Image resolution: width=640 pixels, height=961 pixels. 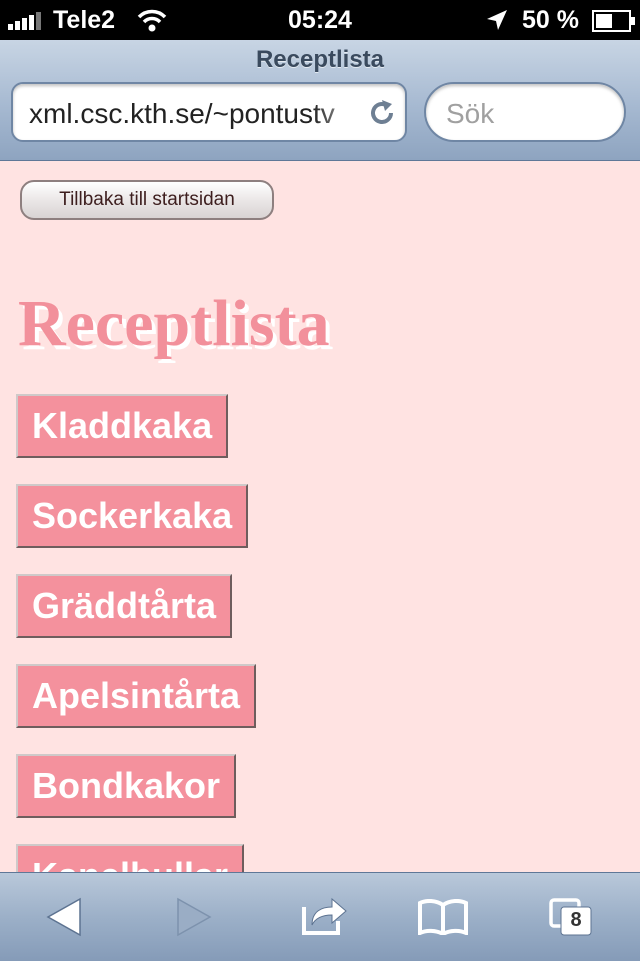 I want to click on back-to-start-button: Tillbaka till startsidan, so click(x=147, y=200).